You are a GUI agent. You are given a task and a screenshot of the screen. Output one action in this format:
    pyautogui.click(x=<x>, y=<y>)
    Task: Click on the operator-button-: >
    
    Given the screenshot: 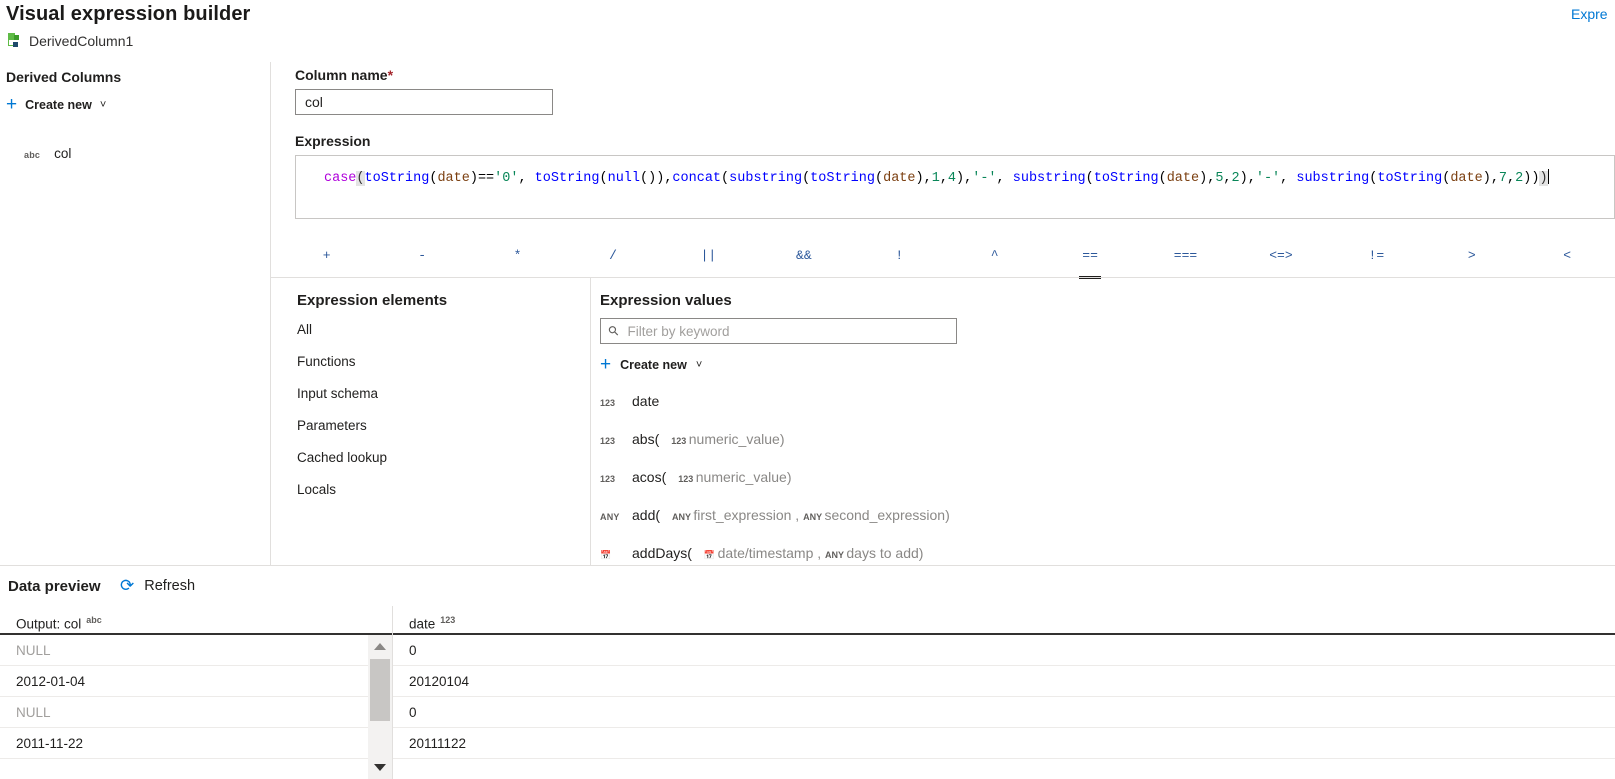 What is the action you would take?
    pyautogui.click(x=1471, y=255)
    